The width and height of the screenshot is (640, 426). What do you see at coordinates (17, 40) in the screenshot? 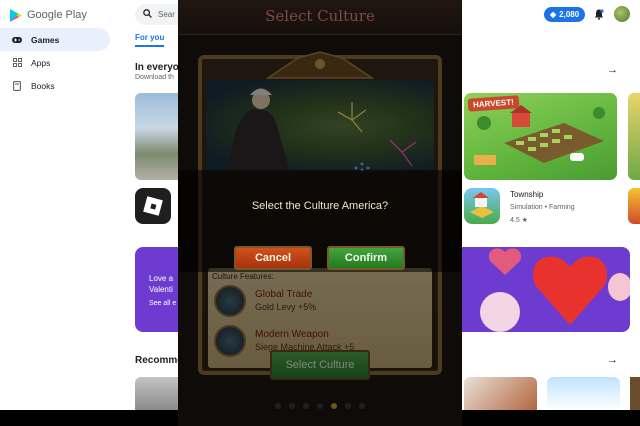
I see `gamepad-icon` at bounding box center [17, 40].